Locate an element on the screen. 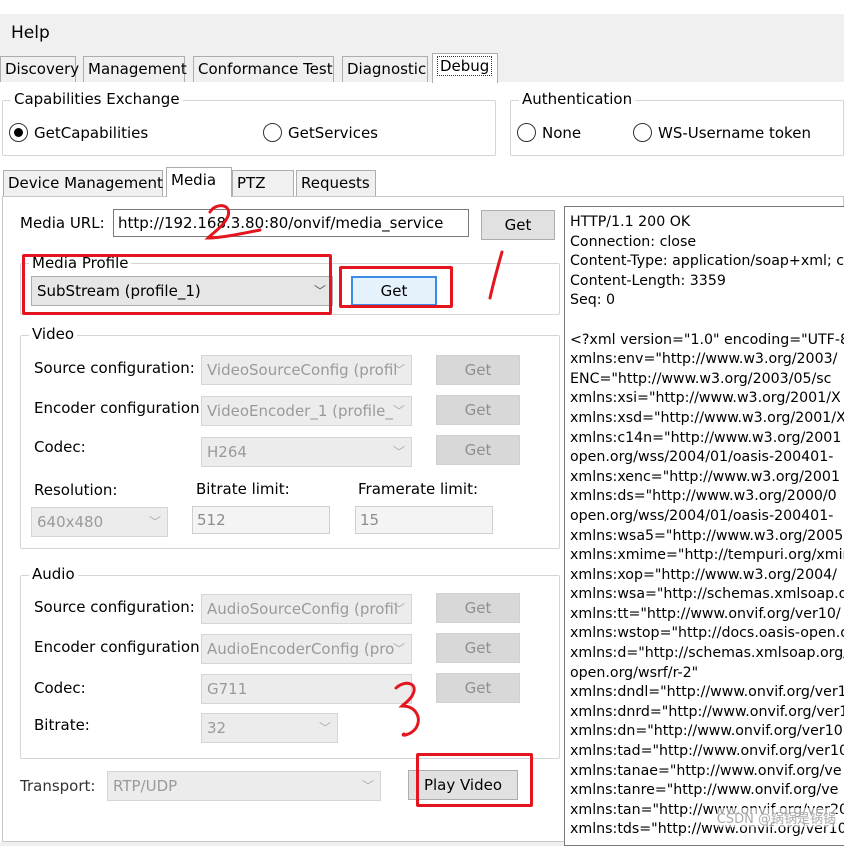 The height and width of the screenshot is (846, 844). audio-title: Audio is located at coordinates (53, 574).